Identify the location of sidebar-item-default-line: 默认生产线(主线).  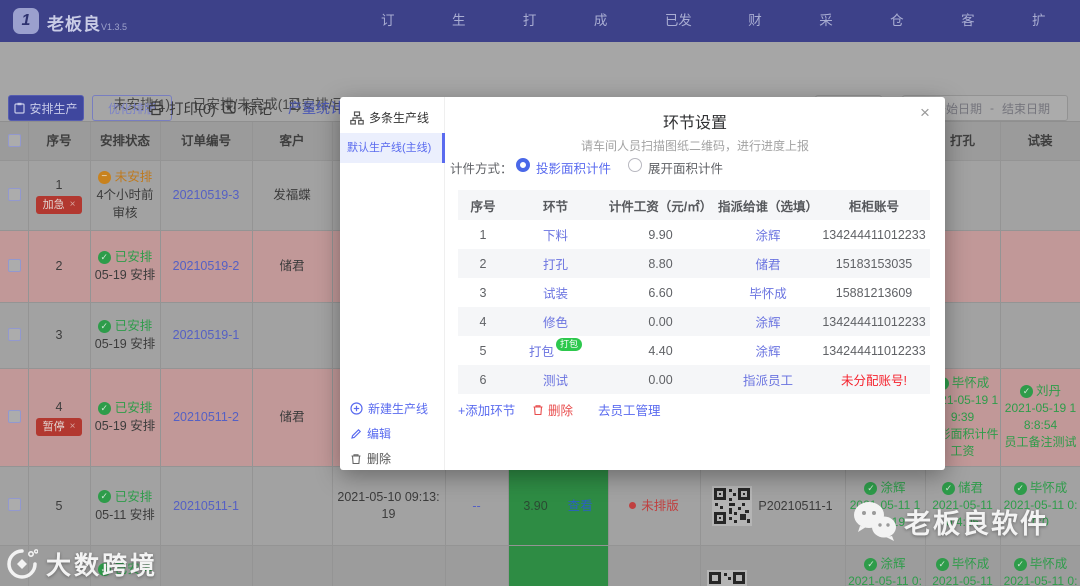
(392, 148).